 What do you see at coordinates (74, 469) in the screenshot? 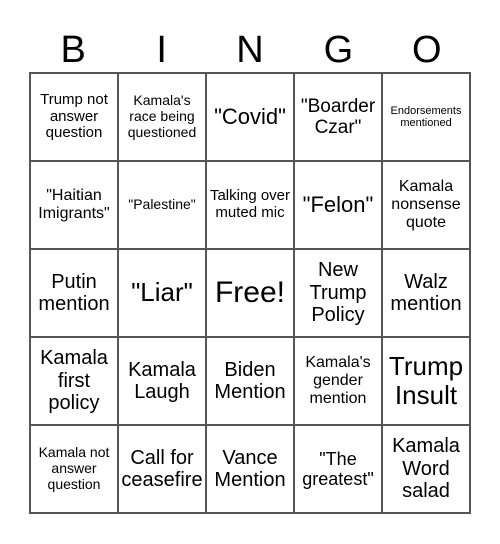
I see `bingo-cell: Kamala not answer question` at bounding box center [74, 469].